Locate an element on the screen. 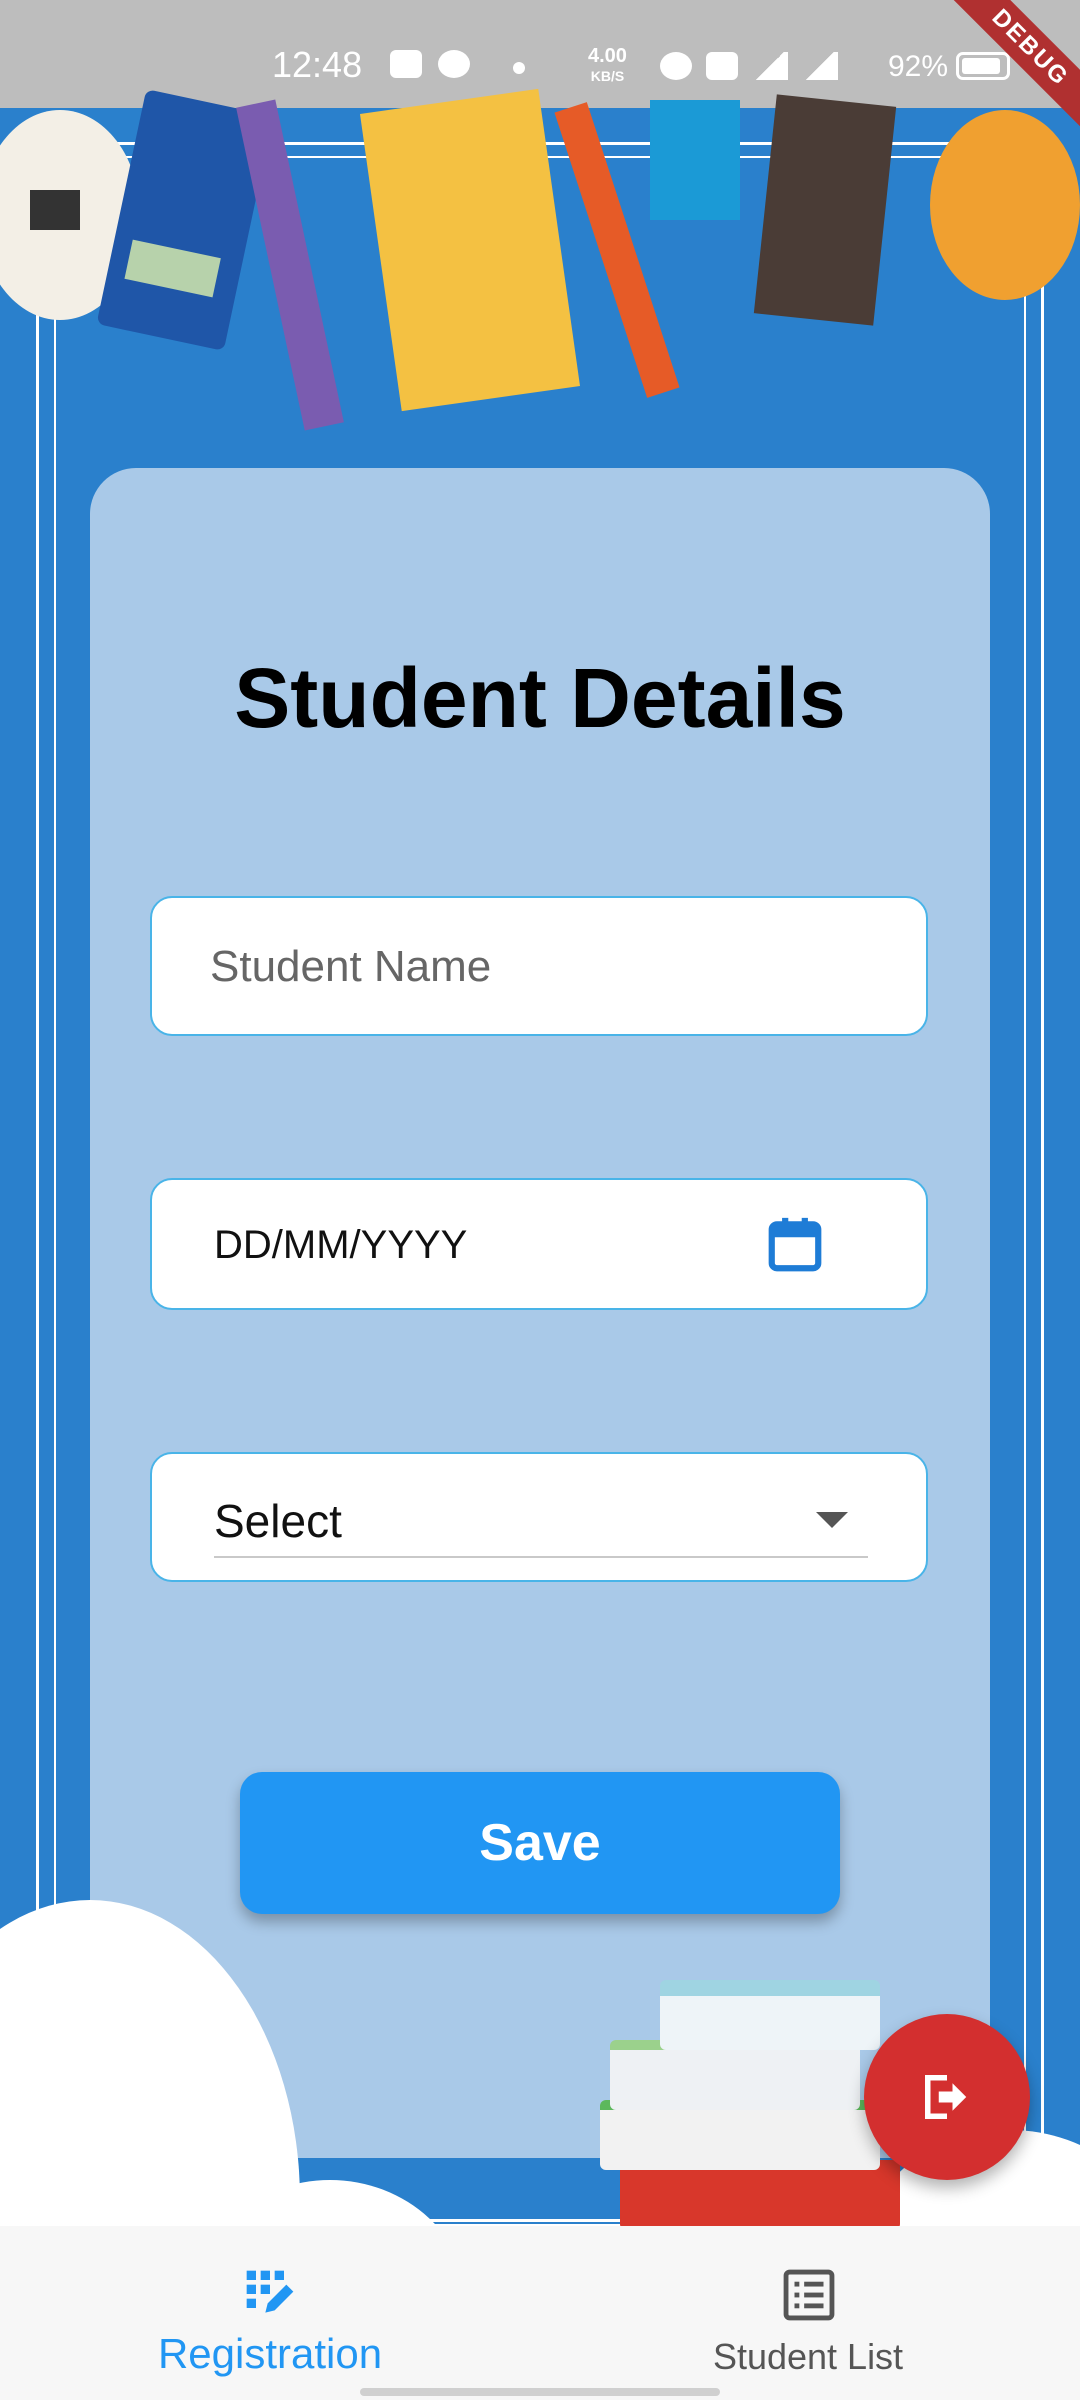 This screenshot has width=1080, height=2400. app-notification-icon is located at coordinates (406, 64).